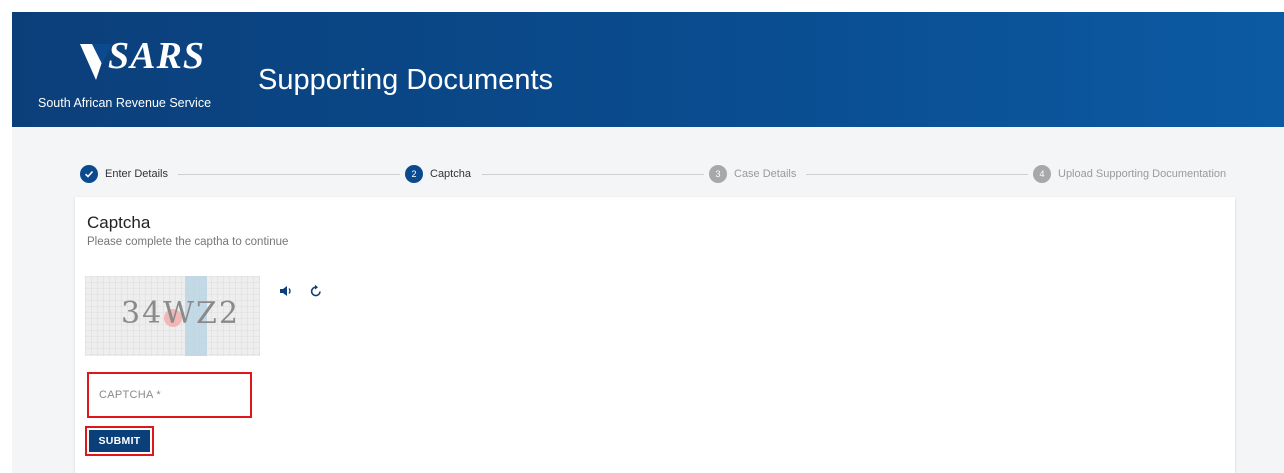 This screenshot has height=473, width=1284. Describe the element at coordinates (125, 103) in the screenshot. I see `logo-subtitle: South African Revenue Service` at that location.